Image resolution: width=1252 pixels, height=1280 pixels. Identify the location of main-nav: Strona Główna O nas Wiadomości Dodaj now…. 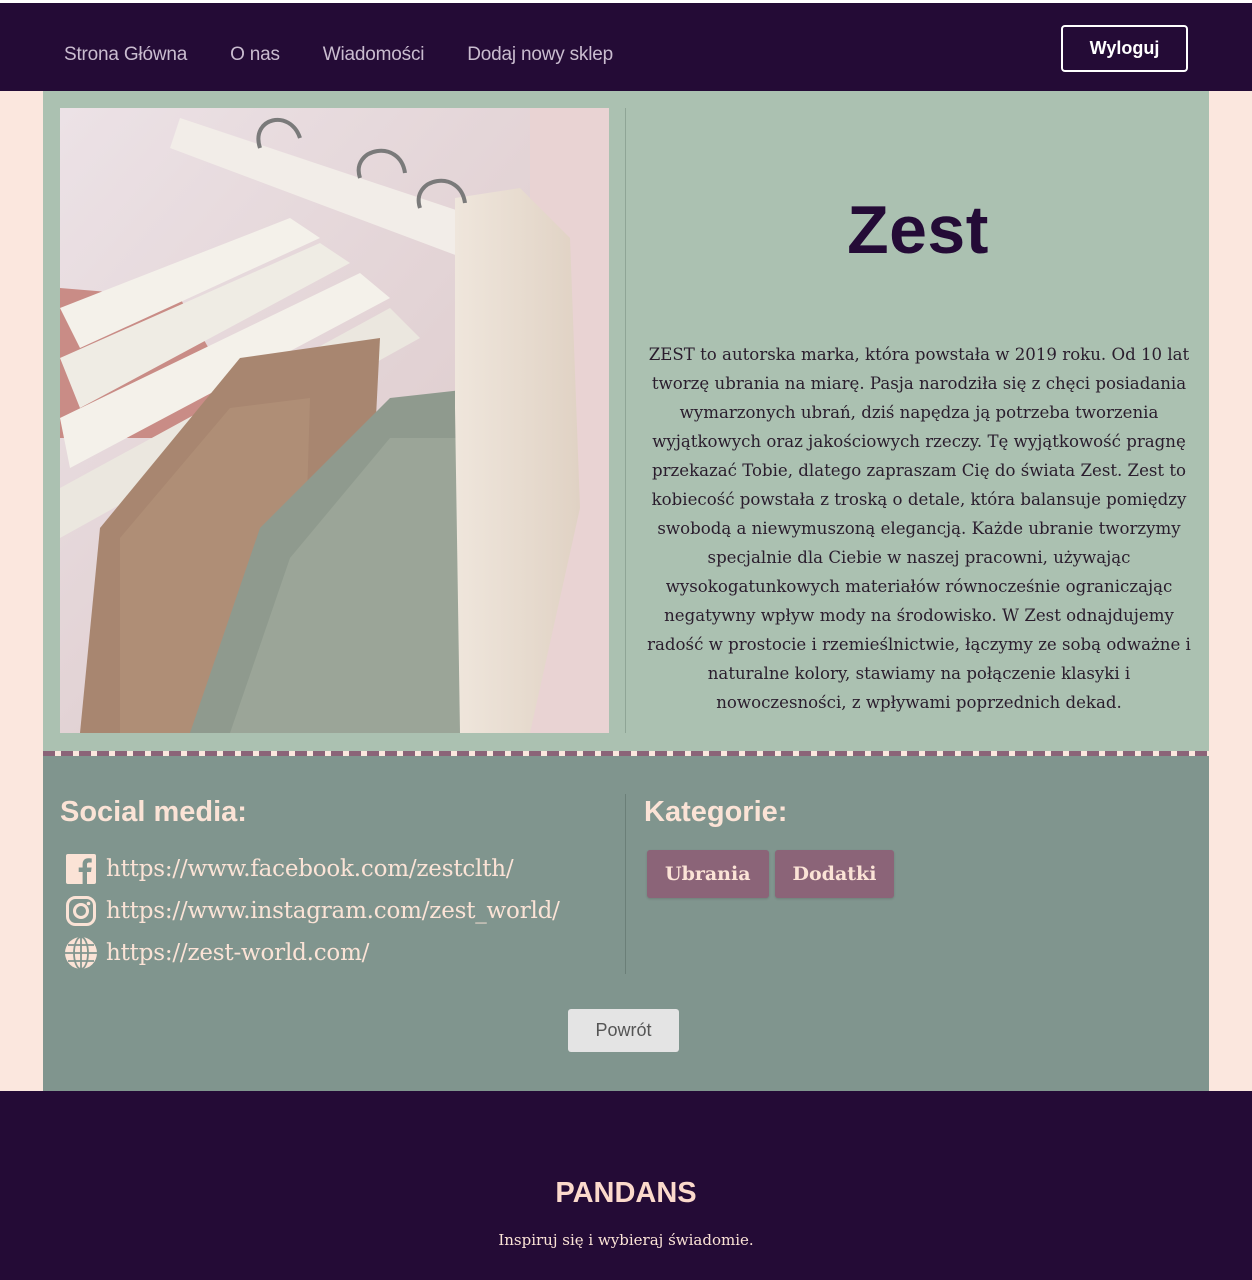
(360, 55).